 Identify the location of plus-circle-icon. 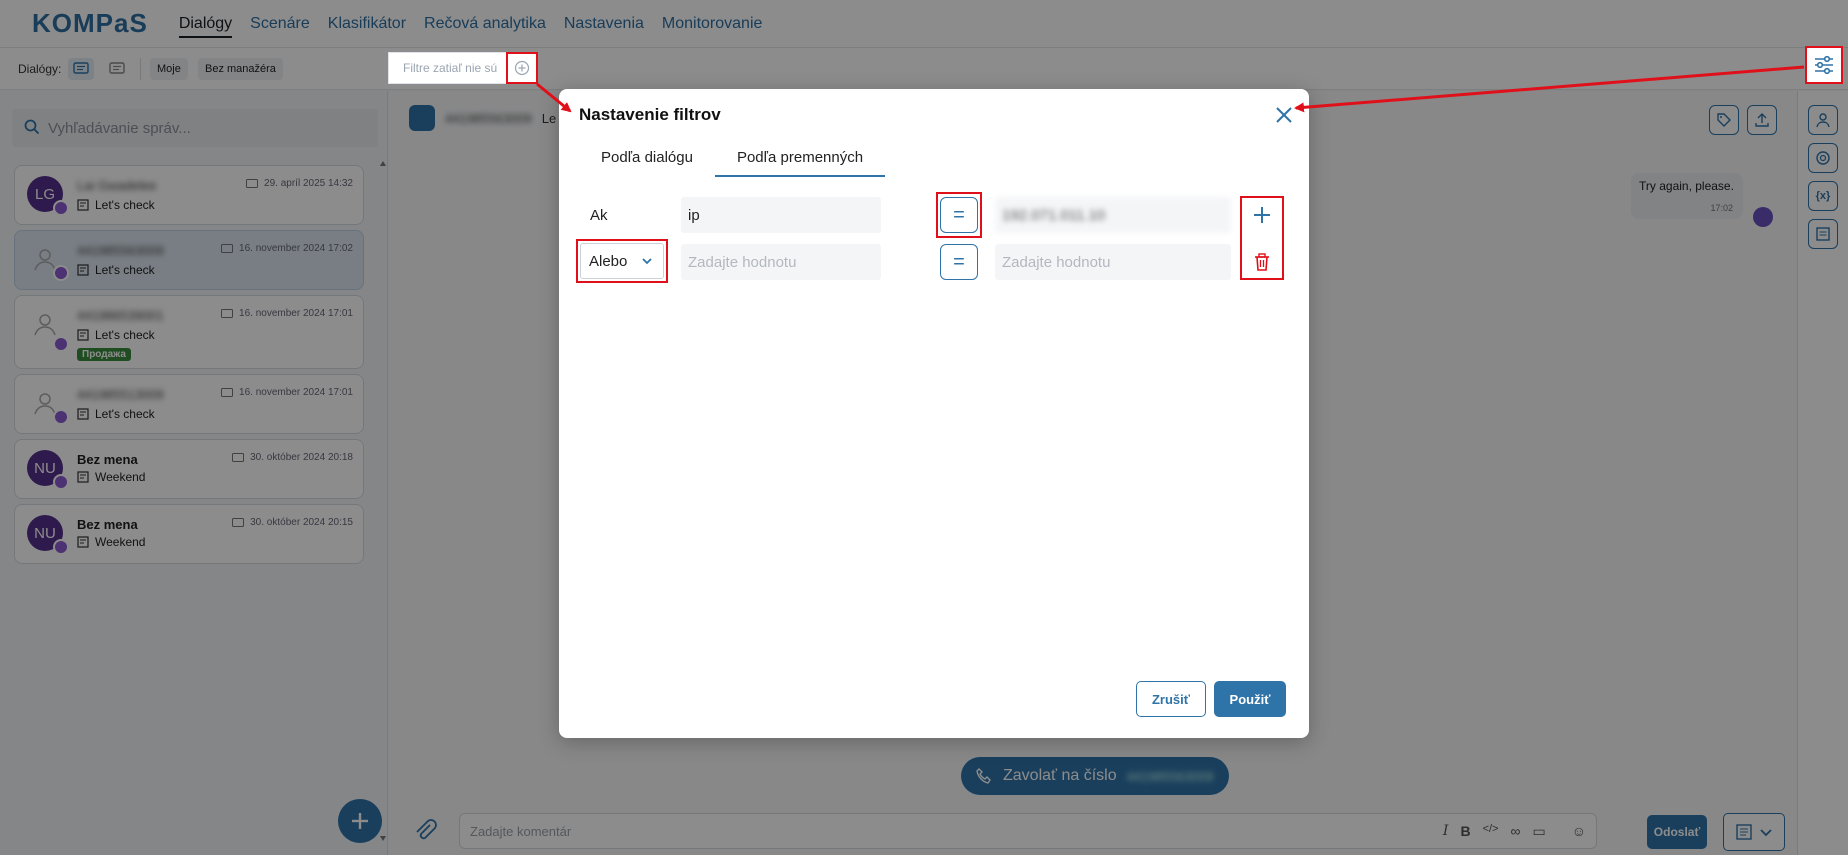
(522, 68).